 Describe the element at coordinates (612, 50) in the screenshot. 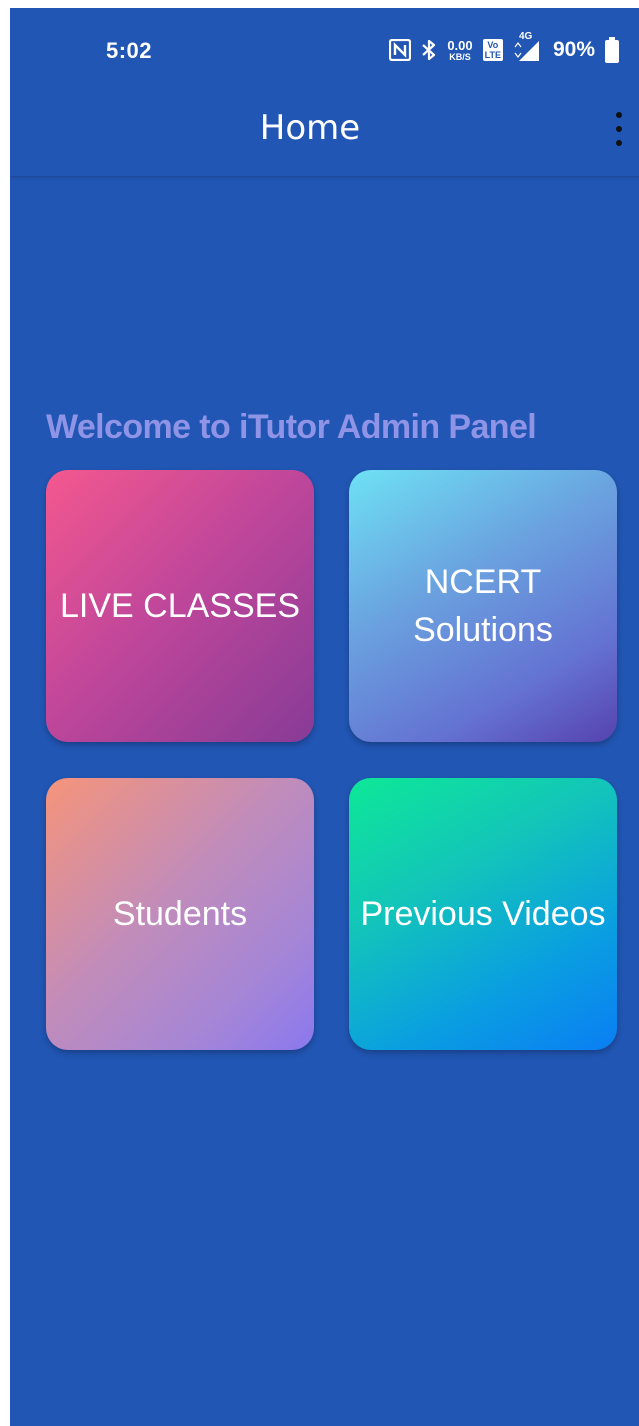

I see `battery-icon` at that location.